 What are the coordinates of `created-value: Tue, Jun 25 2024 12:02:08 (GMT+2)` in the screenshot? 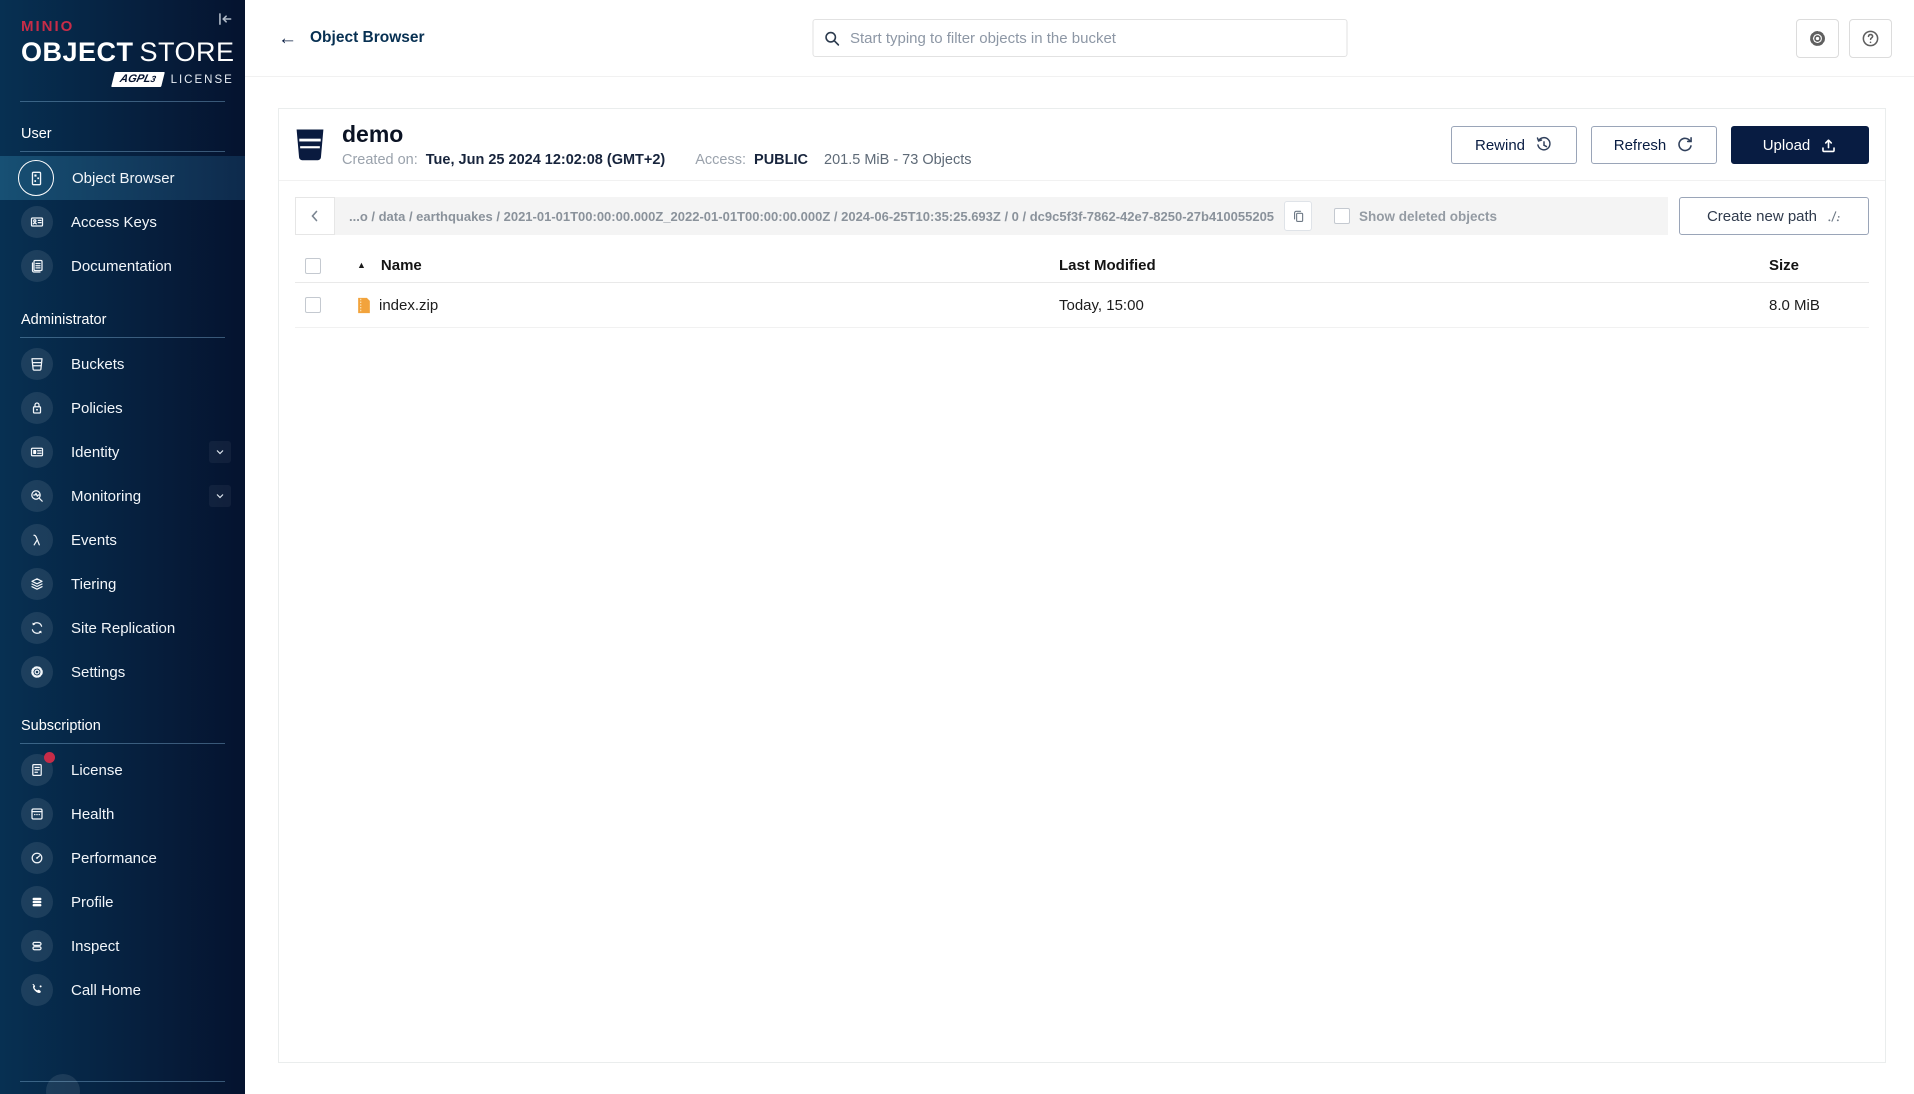 It's located at (545, 160).